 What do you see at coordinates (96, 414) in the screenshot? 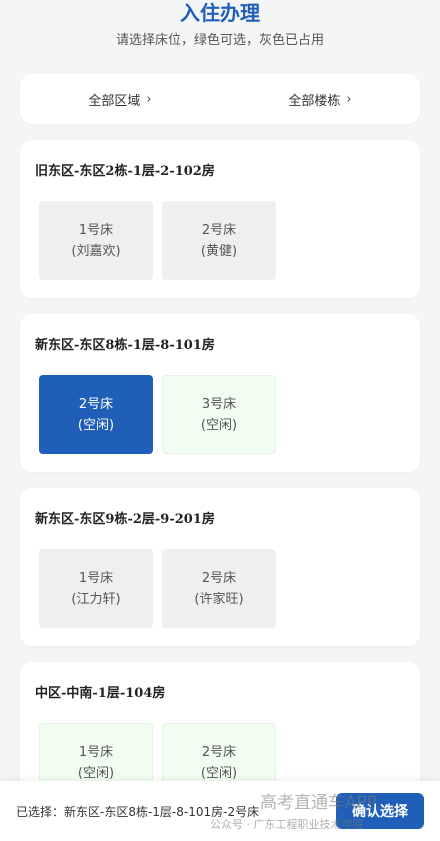
I see `bed-button: 2号床 (空闲)` at bounding box center [96, 414].